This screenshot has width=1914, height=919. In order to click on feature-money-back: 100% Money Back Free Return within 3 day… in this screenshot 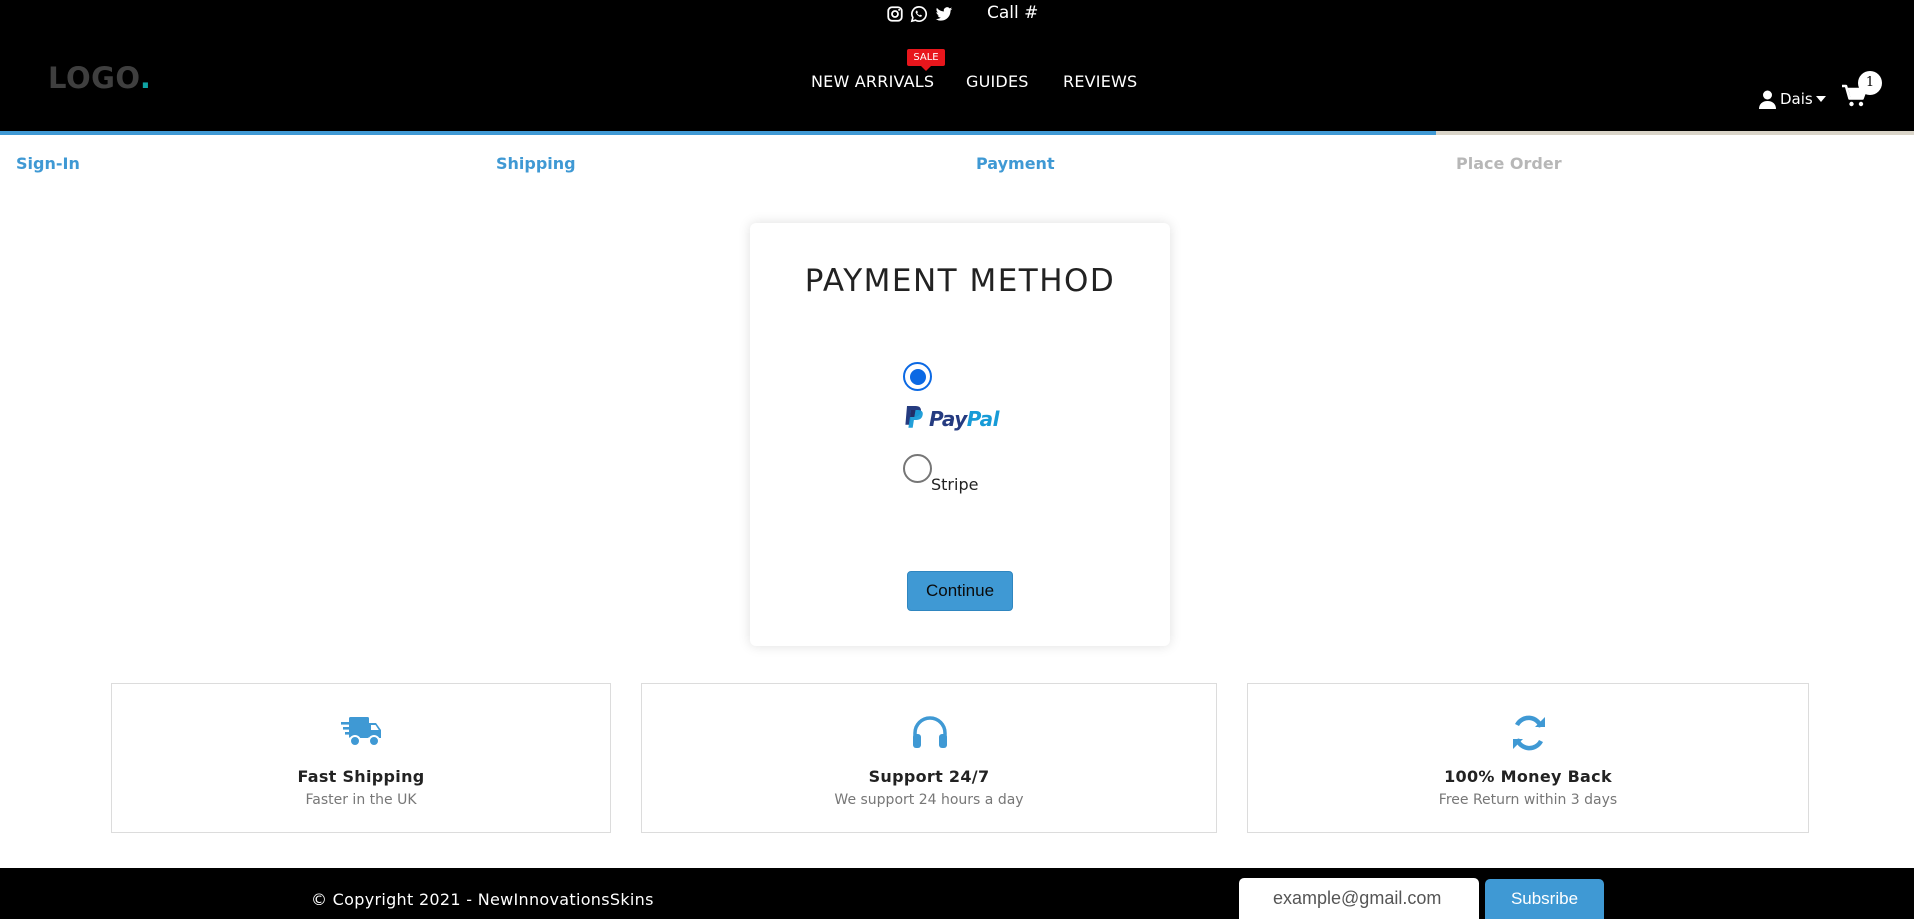, I will do `click(1528, 758)`.